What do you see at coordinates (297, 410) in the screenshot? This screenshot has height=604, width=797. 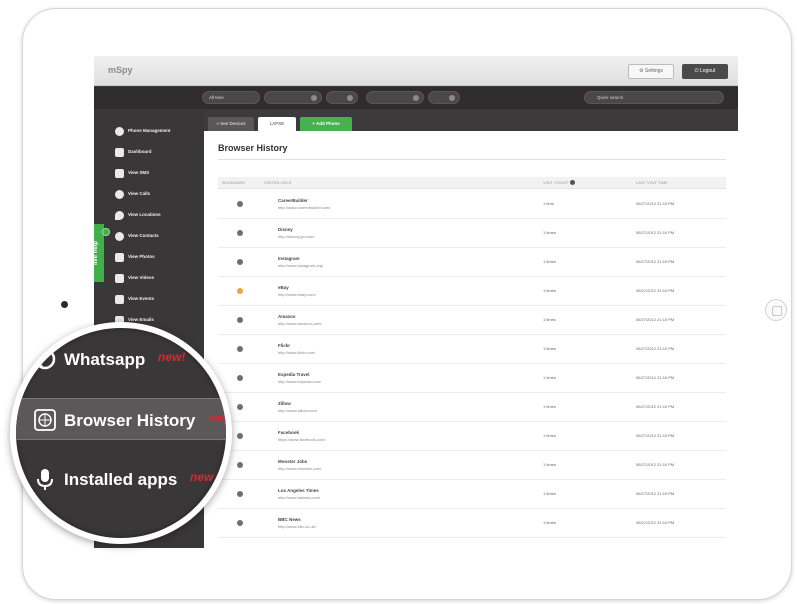 I see `site-url: http://www.zillow.com/` at bounding box center [297, 410].